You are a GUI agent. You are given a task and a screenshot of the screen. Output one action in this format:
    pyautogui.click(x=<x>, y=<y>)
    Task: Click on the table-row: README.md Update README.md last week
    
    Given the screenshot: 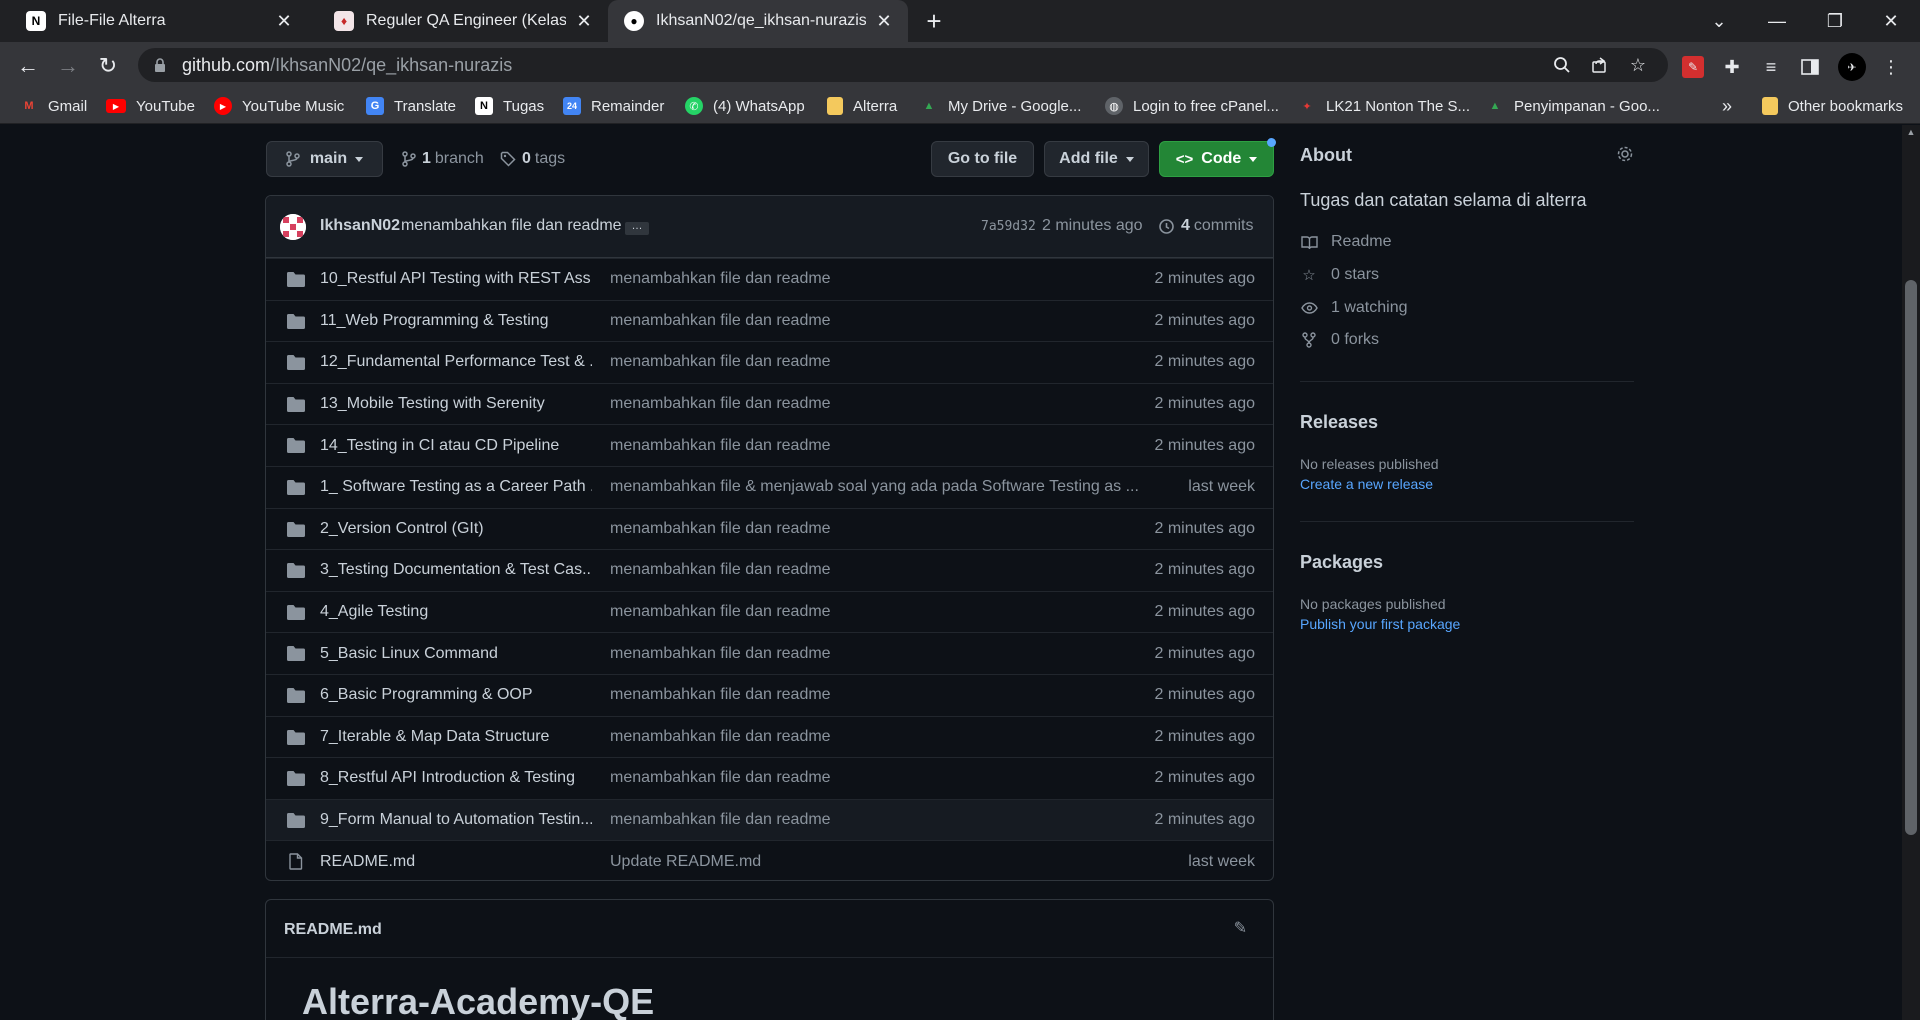 What is the action you would take?
    pyautogui.click(x=769, y=860)
    